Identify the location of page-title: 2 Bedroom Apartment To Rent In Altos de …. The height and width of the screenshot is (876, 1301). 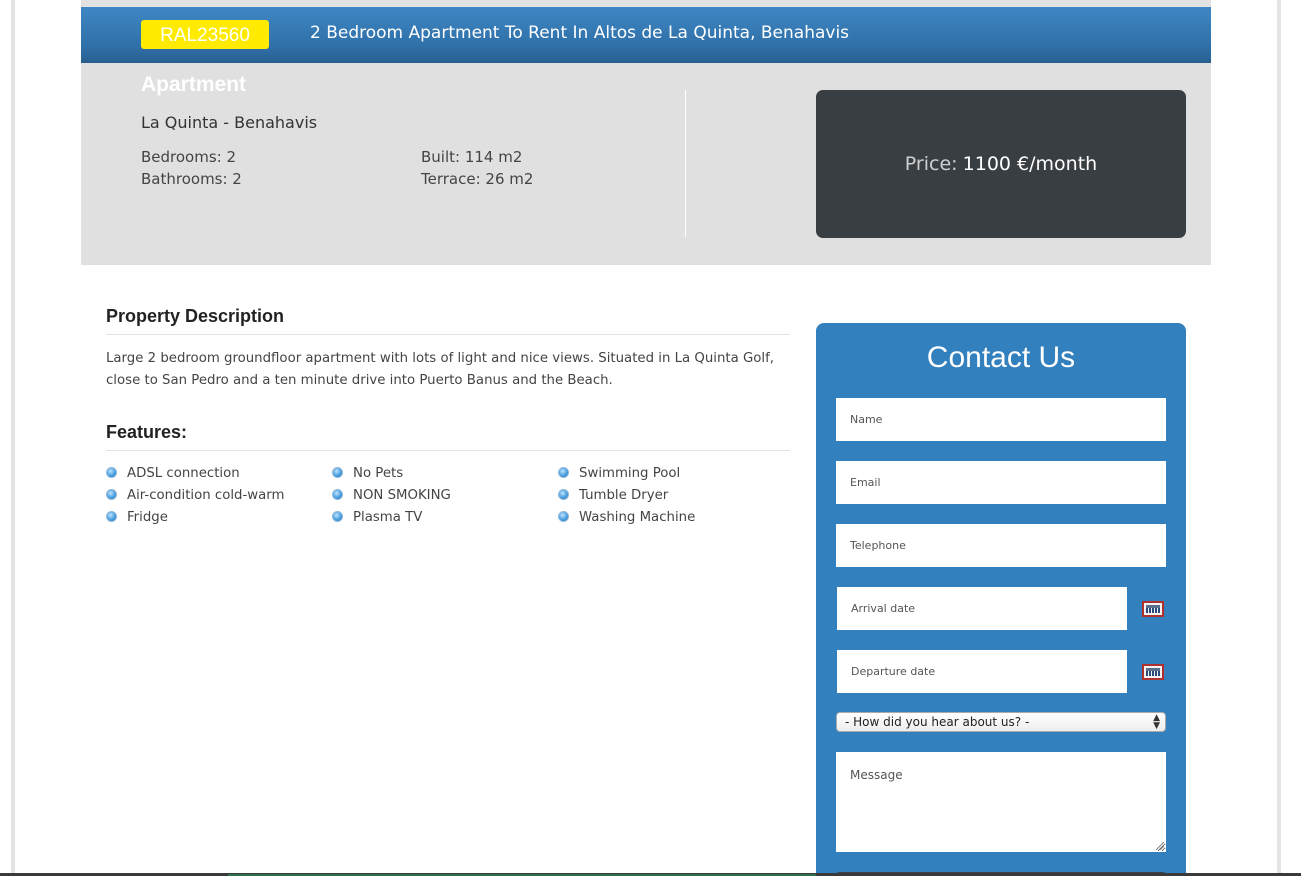
(580, 33).